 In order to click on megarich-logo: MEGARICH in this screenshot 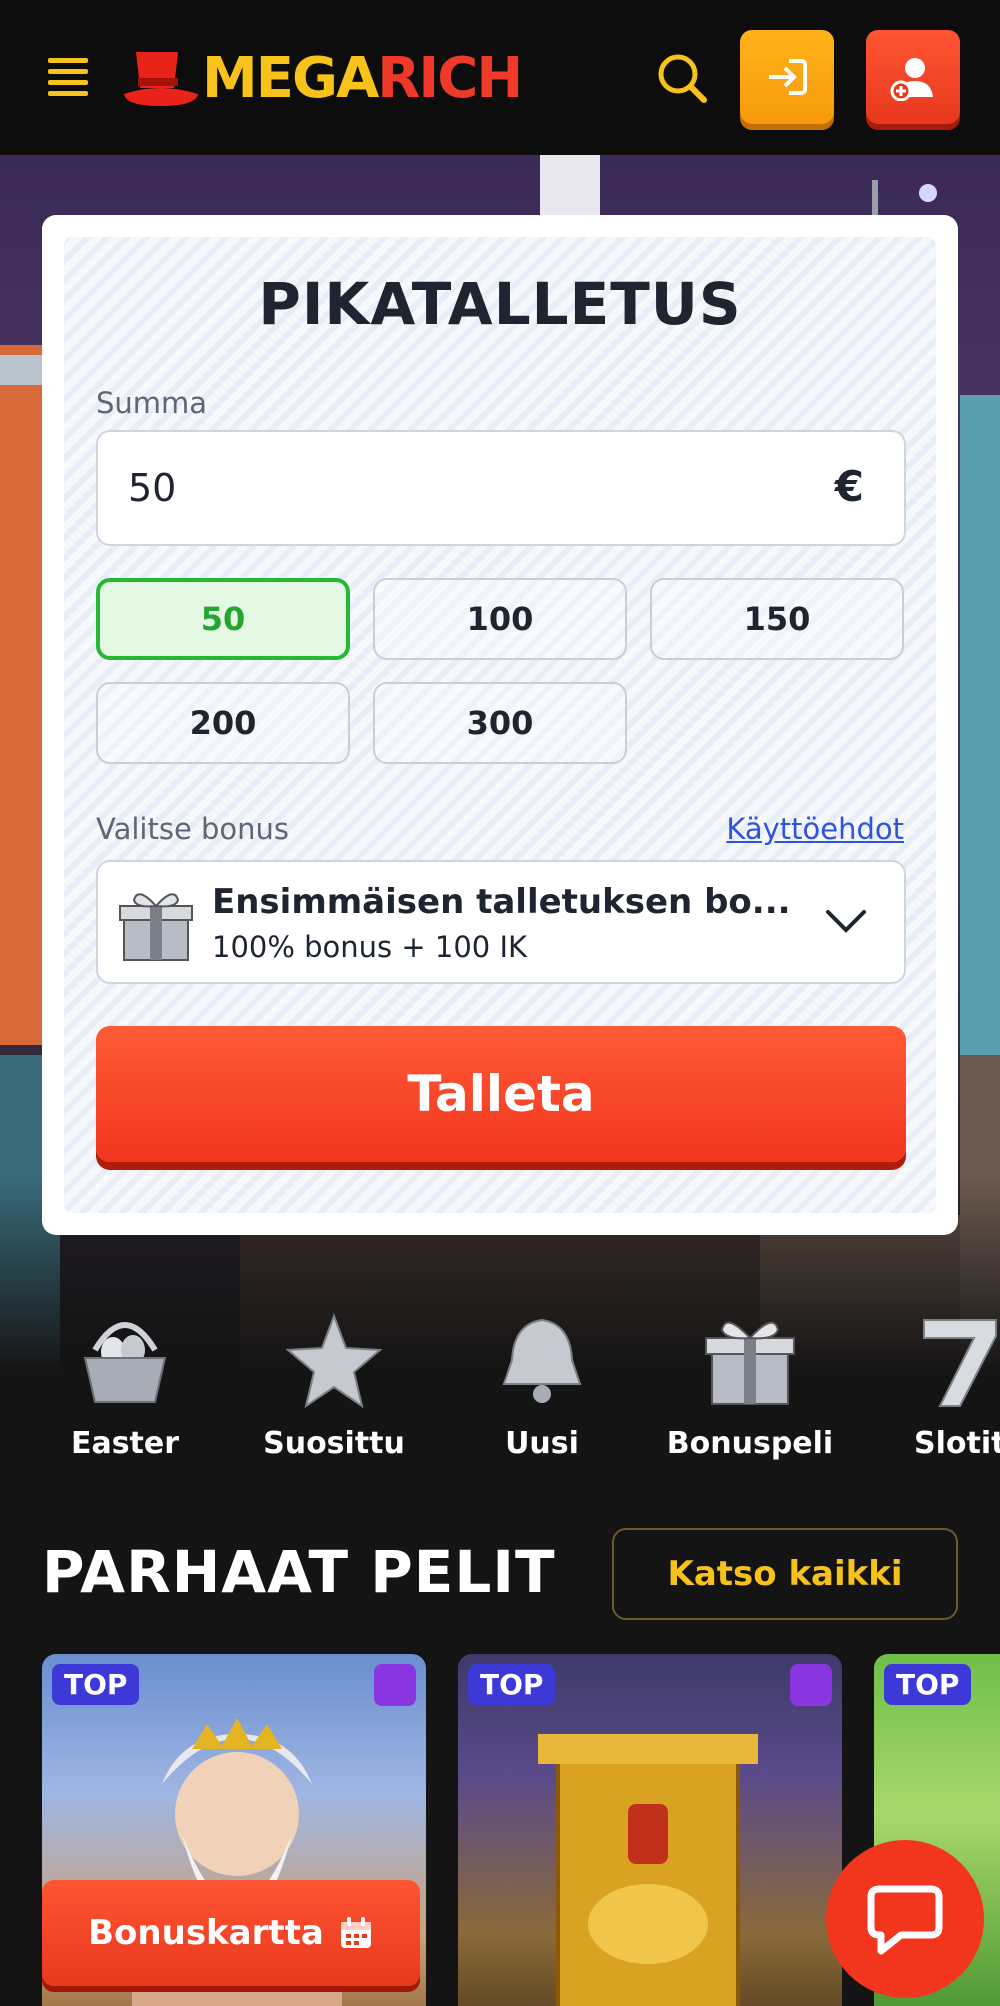, I will do `click(322, 77)`.